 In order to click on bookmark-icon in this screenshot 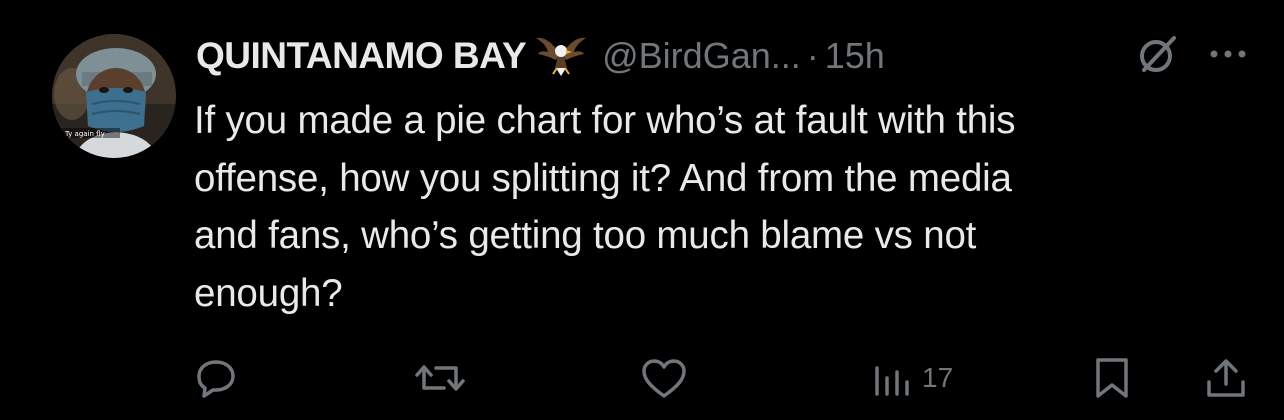, I will do `click(1112, 378)`.